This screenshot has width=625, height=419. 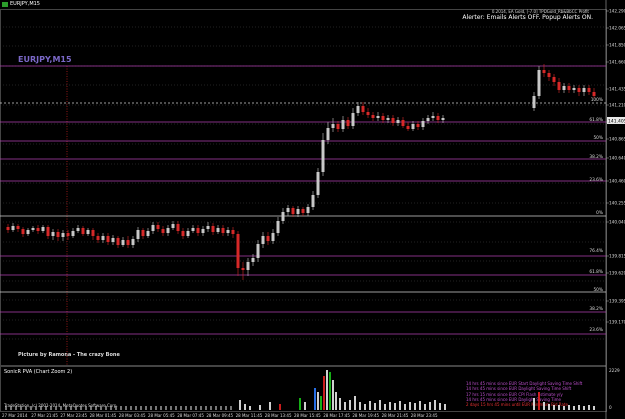 What do you see at coordinates (617, 89) in the screenshot?
I see `price-axis-label: 141.435` at bounding box center [617, 89].